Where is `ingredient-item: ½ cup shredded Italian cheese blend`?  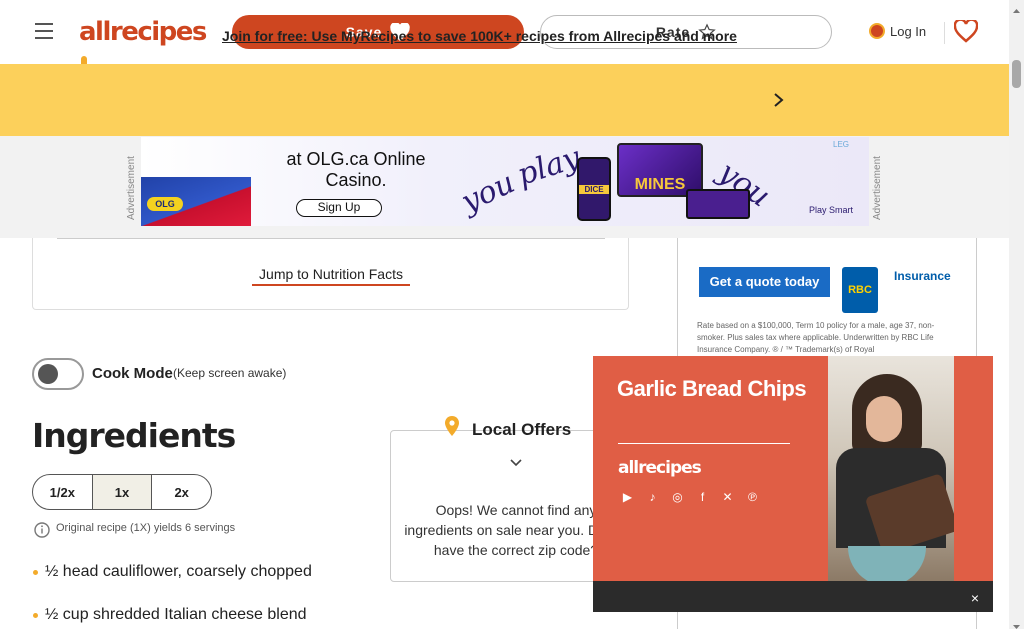 ingredient-item: ½ cup shredded Italian cheese blend is located at coordinates (210, 615).